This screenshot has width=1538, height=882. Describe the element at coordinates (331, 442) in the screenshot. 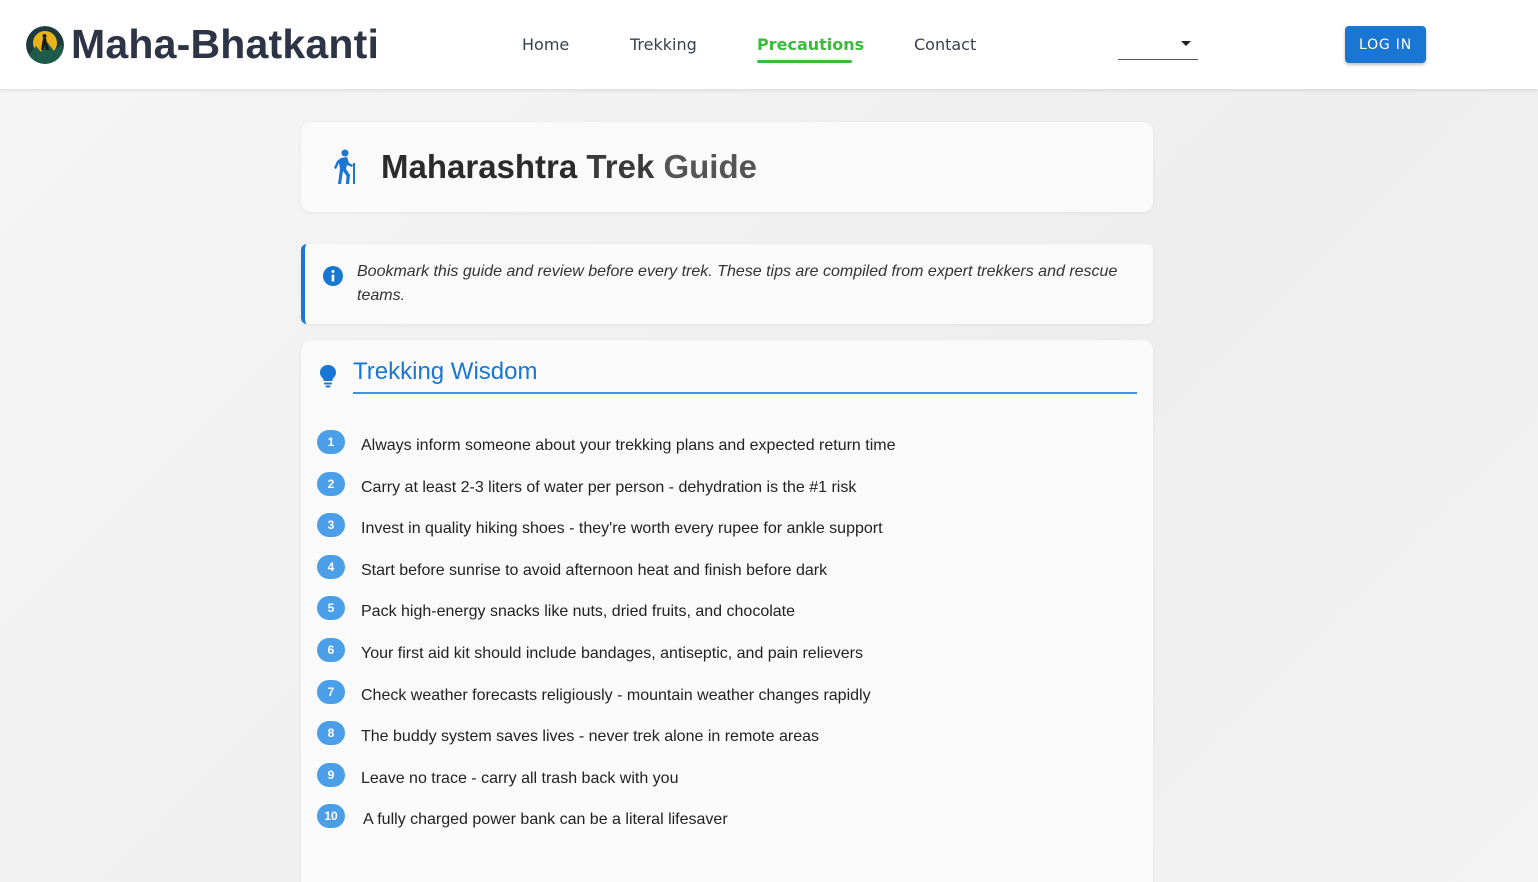

I see `tip-number-badge: 1` at that location.